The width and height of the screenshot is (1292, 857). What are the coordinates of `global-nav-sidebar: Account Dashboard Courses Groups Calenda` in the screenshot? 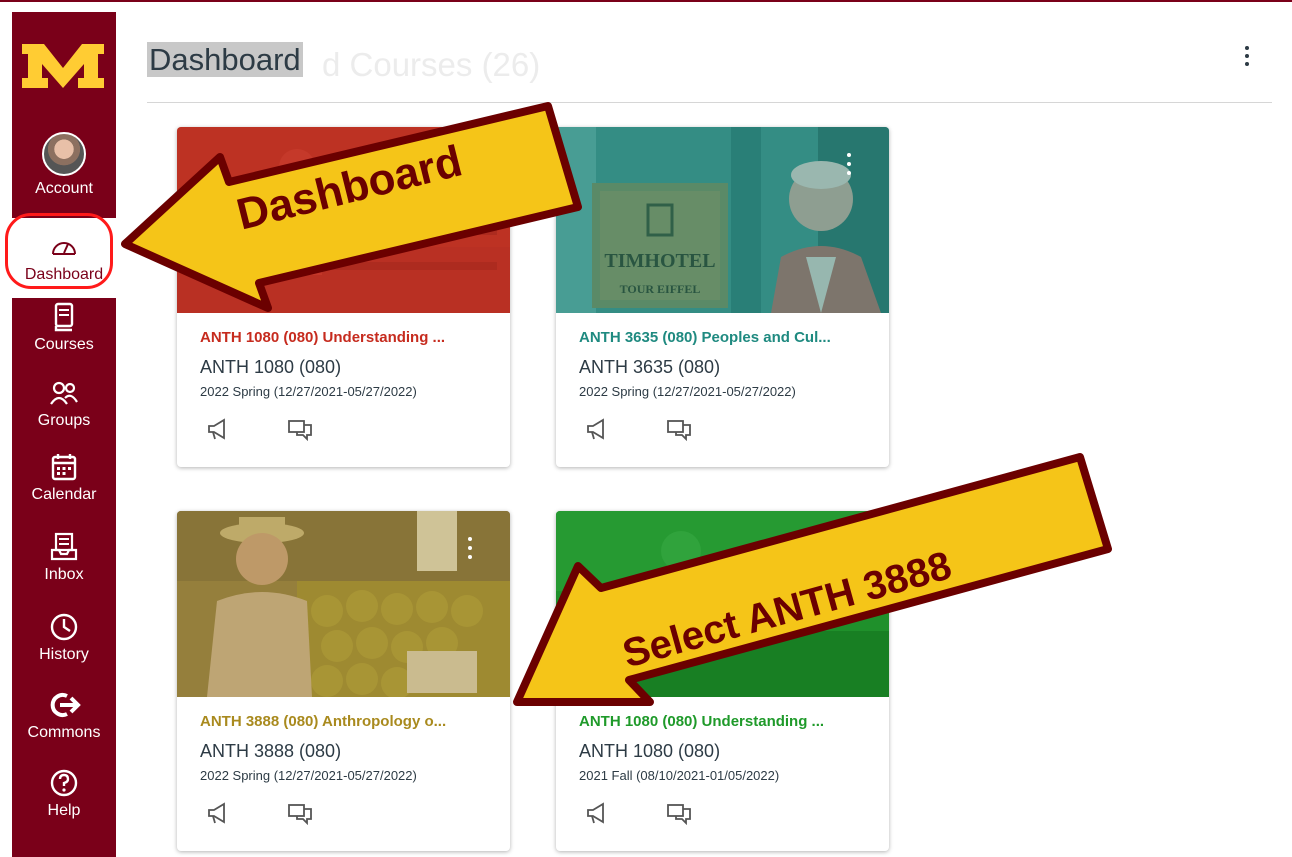 It's located at (64, 434).